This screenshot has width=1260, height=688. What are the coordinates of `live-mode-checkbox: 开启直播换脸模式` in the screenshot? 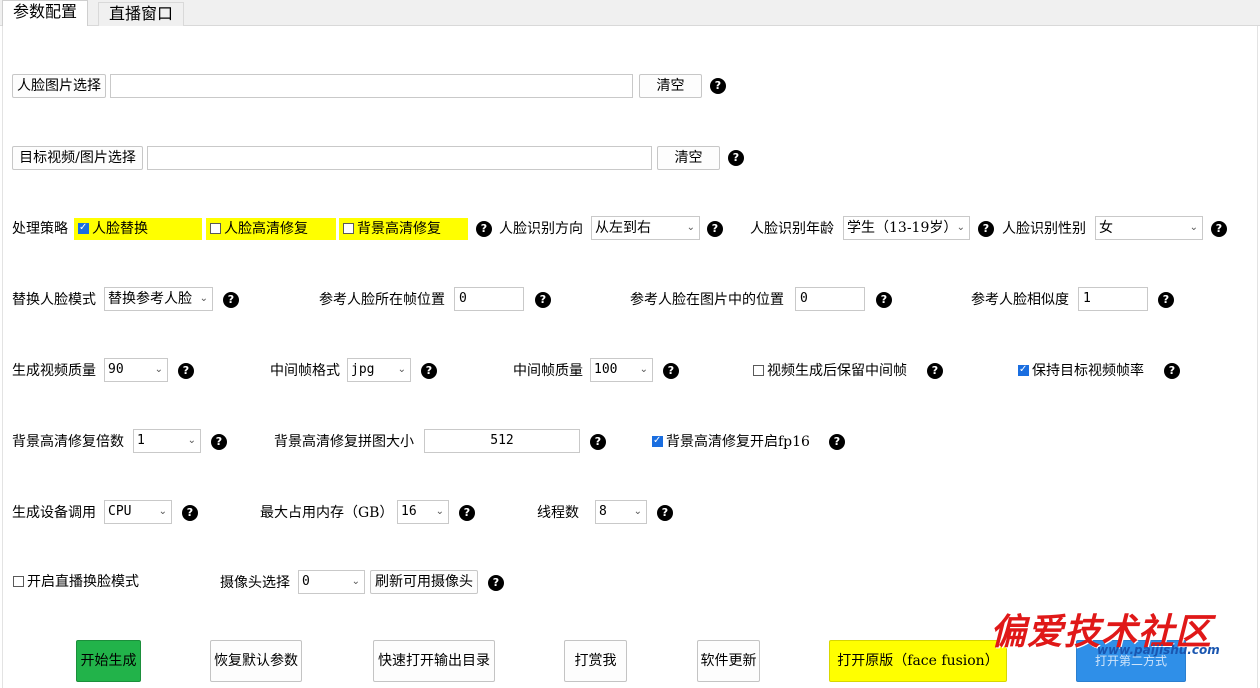 It's located at (74, 582).